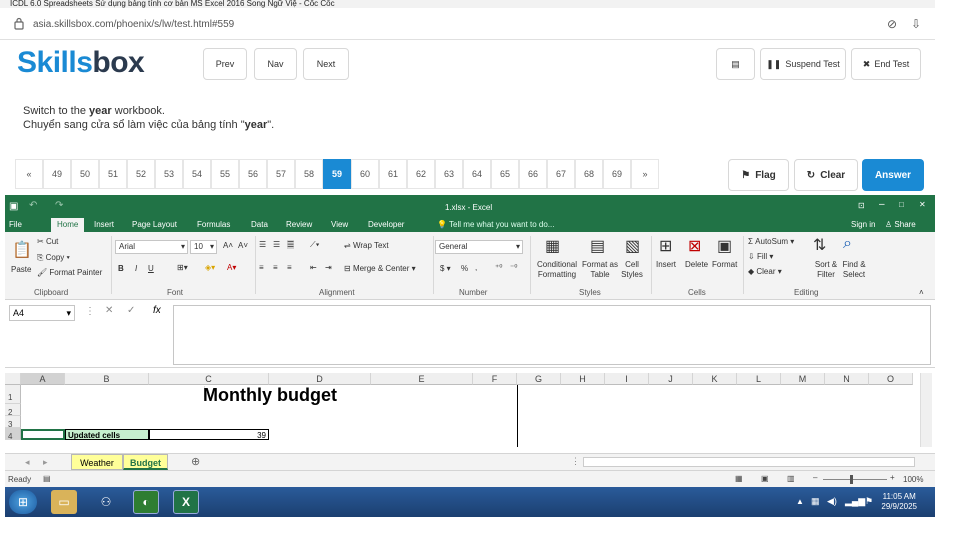 Image resolution: width=957 pixels, height=533 pixels. What do you see at coordinates (13, 434) in the screenshot?
I see `row-header: 4` at bounding box center [13, 434].